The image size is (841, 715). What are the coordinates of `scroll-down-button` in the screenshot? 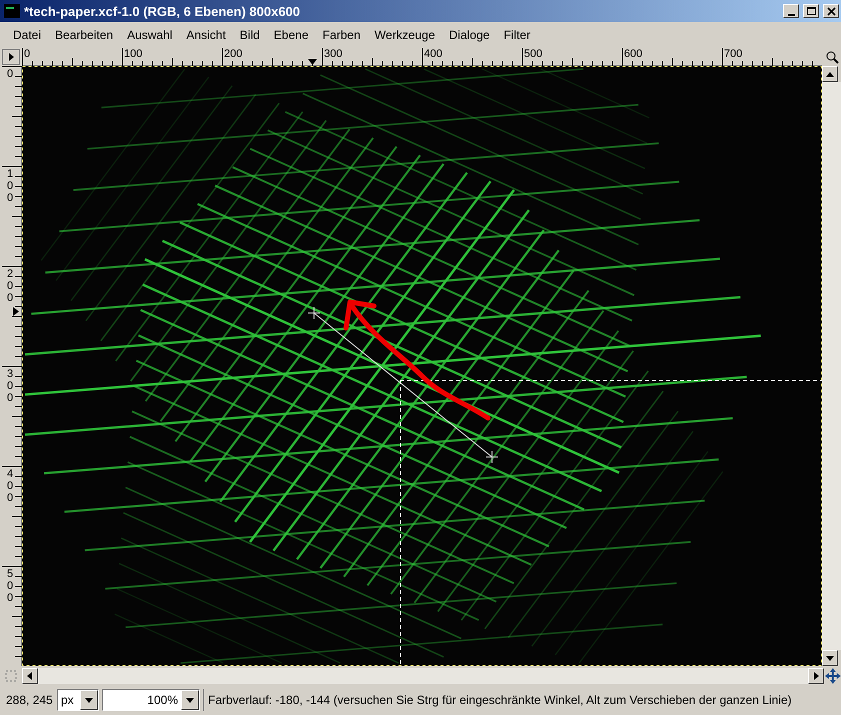 It's located at (830, 658).